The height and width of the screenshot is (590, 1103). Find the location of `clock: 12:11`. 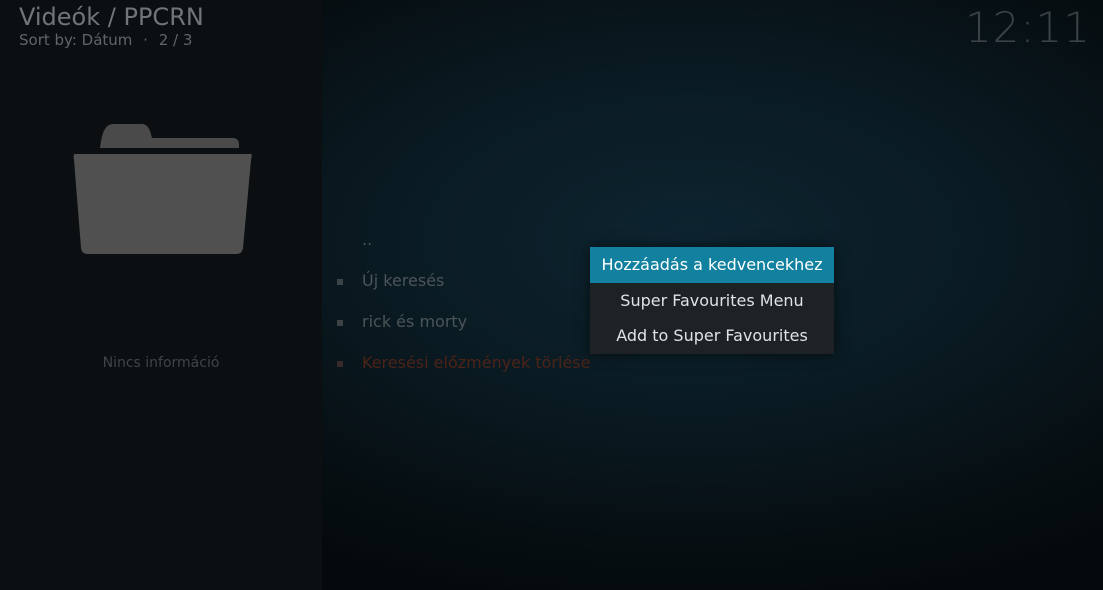

clock: 12:11 is located at coordinates (1027, 27).